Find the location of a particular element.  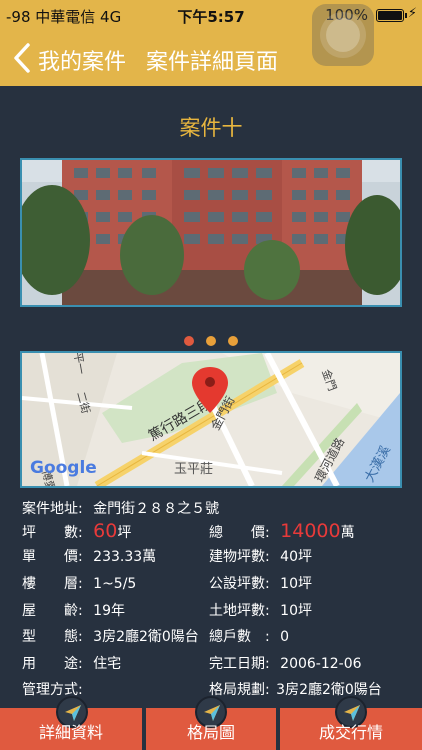

ping-row: 坪 數: 60坪 is located at coordinates (76, 531).